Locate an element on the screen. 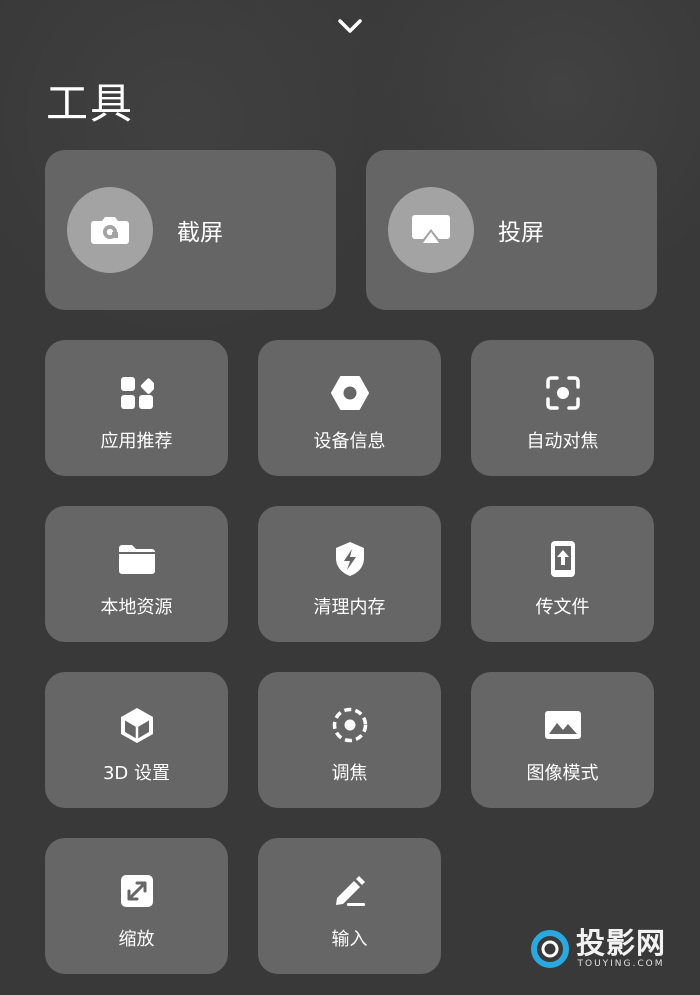 Image resolution: width=700 pixels, height=995 pixels. screen-cast-icon is located at coordinates (431, 229).